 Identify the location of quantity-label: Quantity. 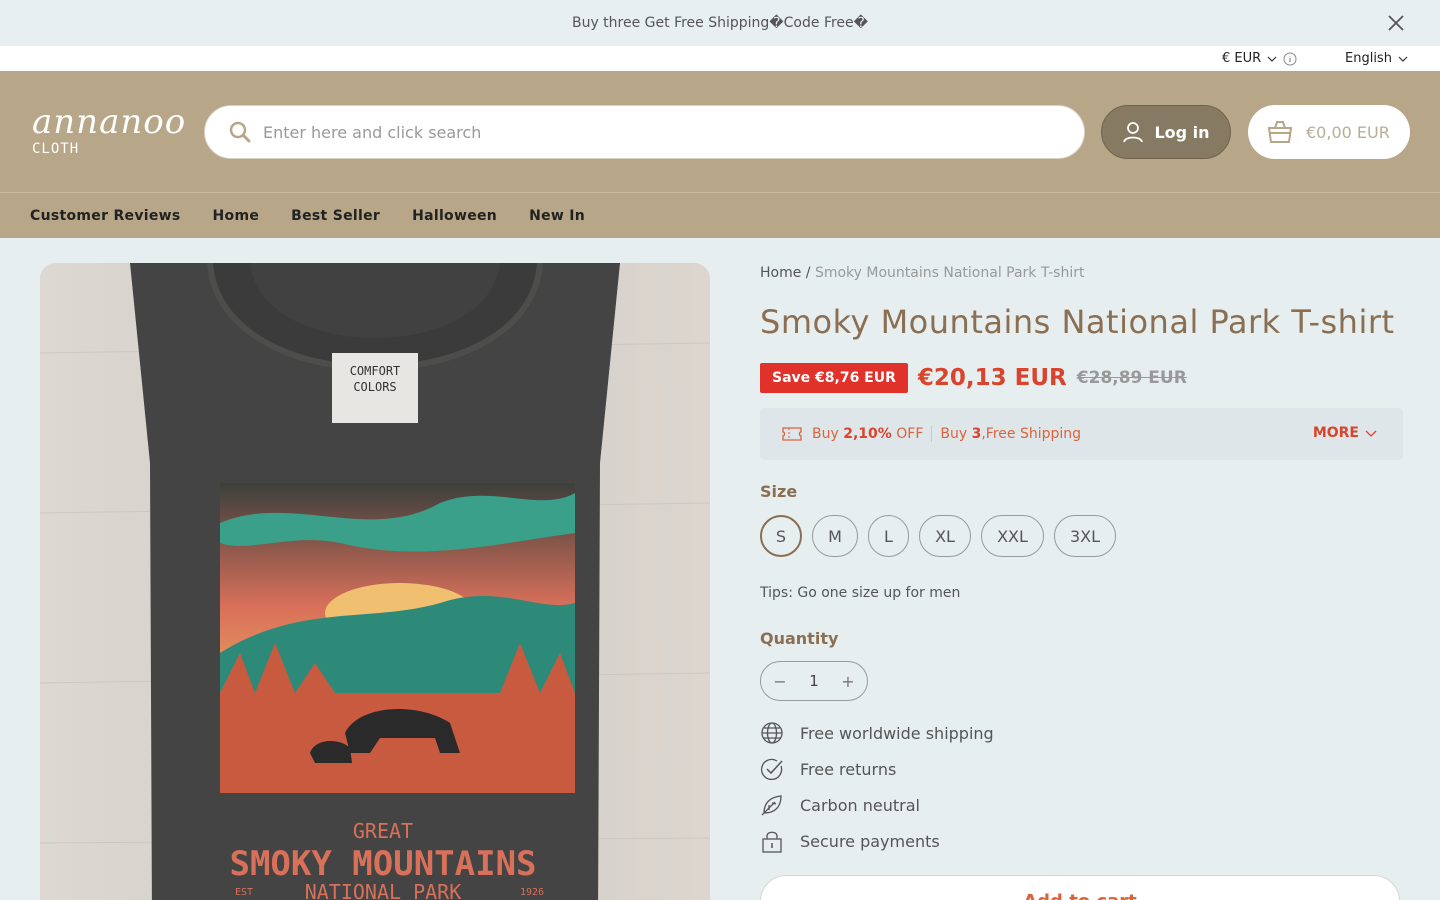
(799, 638).